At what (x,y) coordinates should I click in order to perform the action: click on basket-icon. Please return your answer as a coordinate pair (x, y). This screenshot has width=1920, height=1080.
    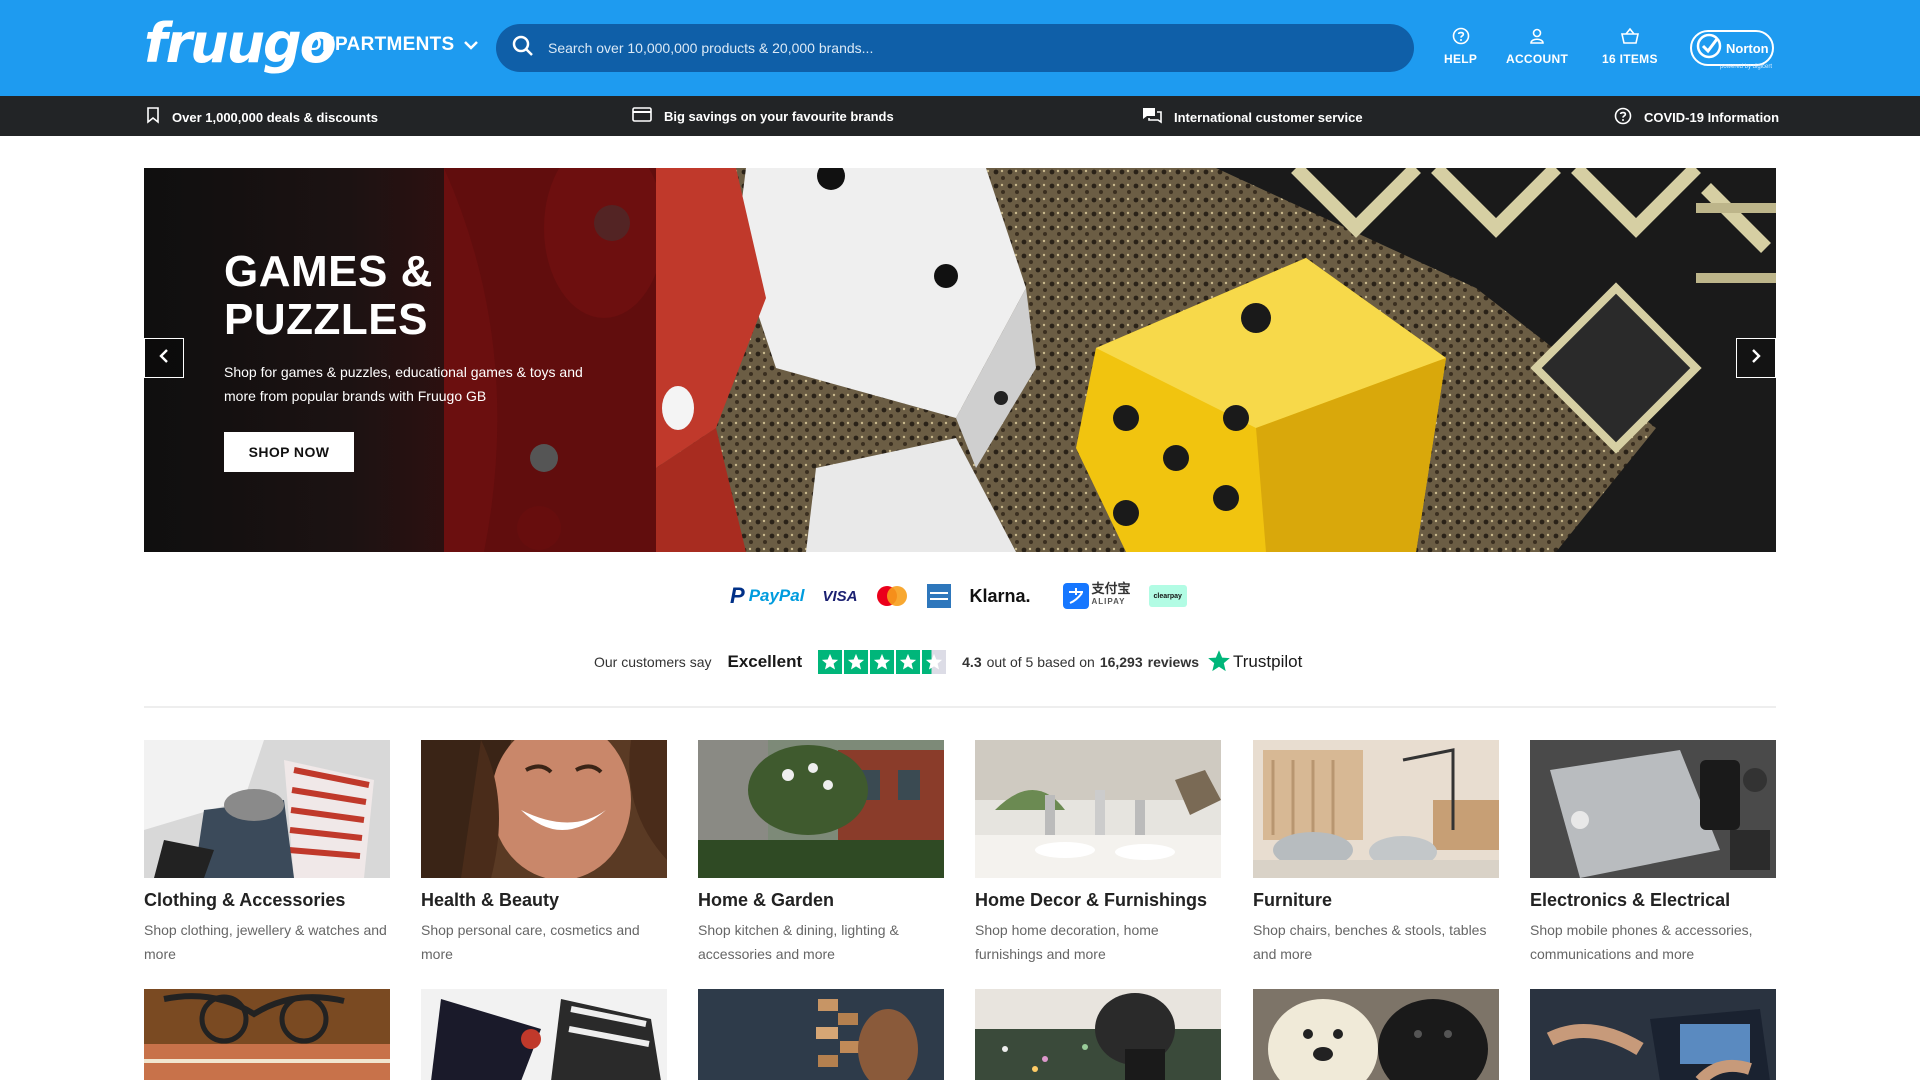
    Looking at the image, I should click on (1630, 37).